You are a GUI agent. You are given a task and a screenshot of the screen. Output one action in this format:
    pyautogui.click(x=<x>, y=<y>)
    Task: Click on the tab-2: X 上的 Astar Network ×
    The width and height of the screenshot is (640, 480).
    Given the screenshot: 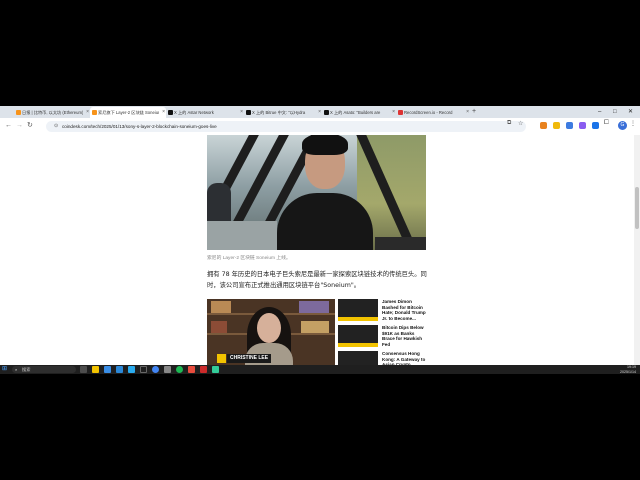 What is the action you would take?
    pyautogui.click(x=205, y=112)
    